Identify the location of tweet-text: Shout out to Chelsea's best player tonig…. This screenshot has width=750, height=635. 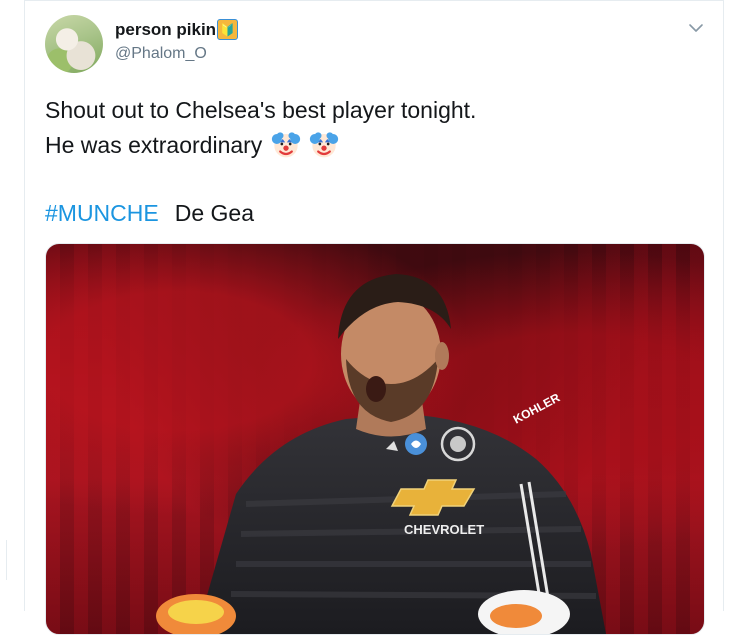
(260, 128).